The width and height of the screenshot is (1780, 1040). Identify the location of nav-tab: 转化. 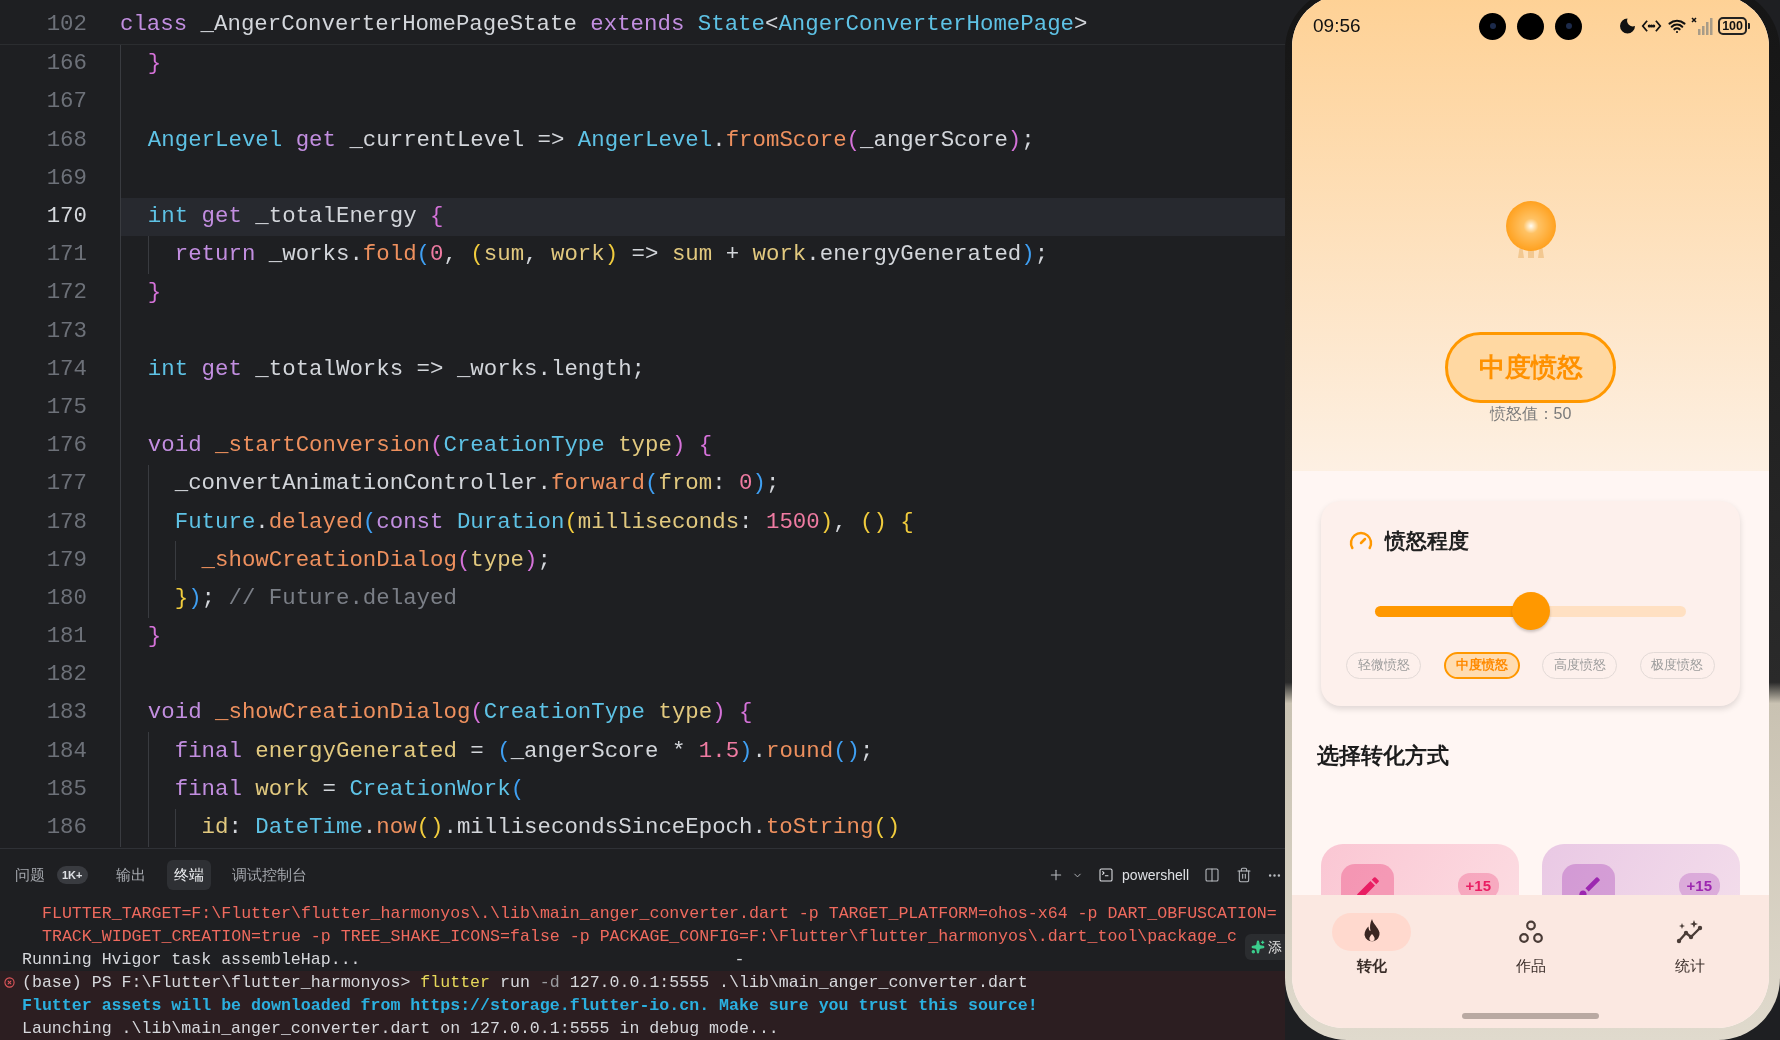
(1371, 944).